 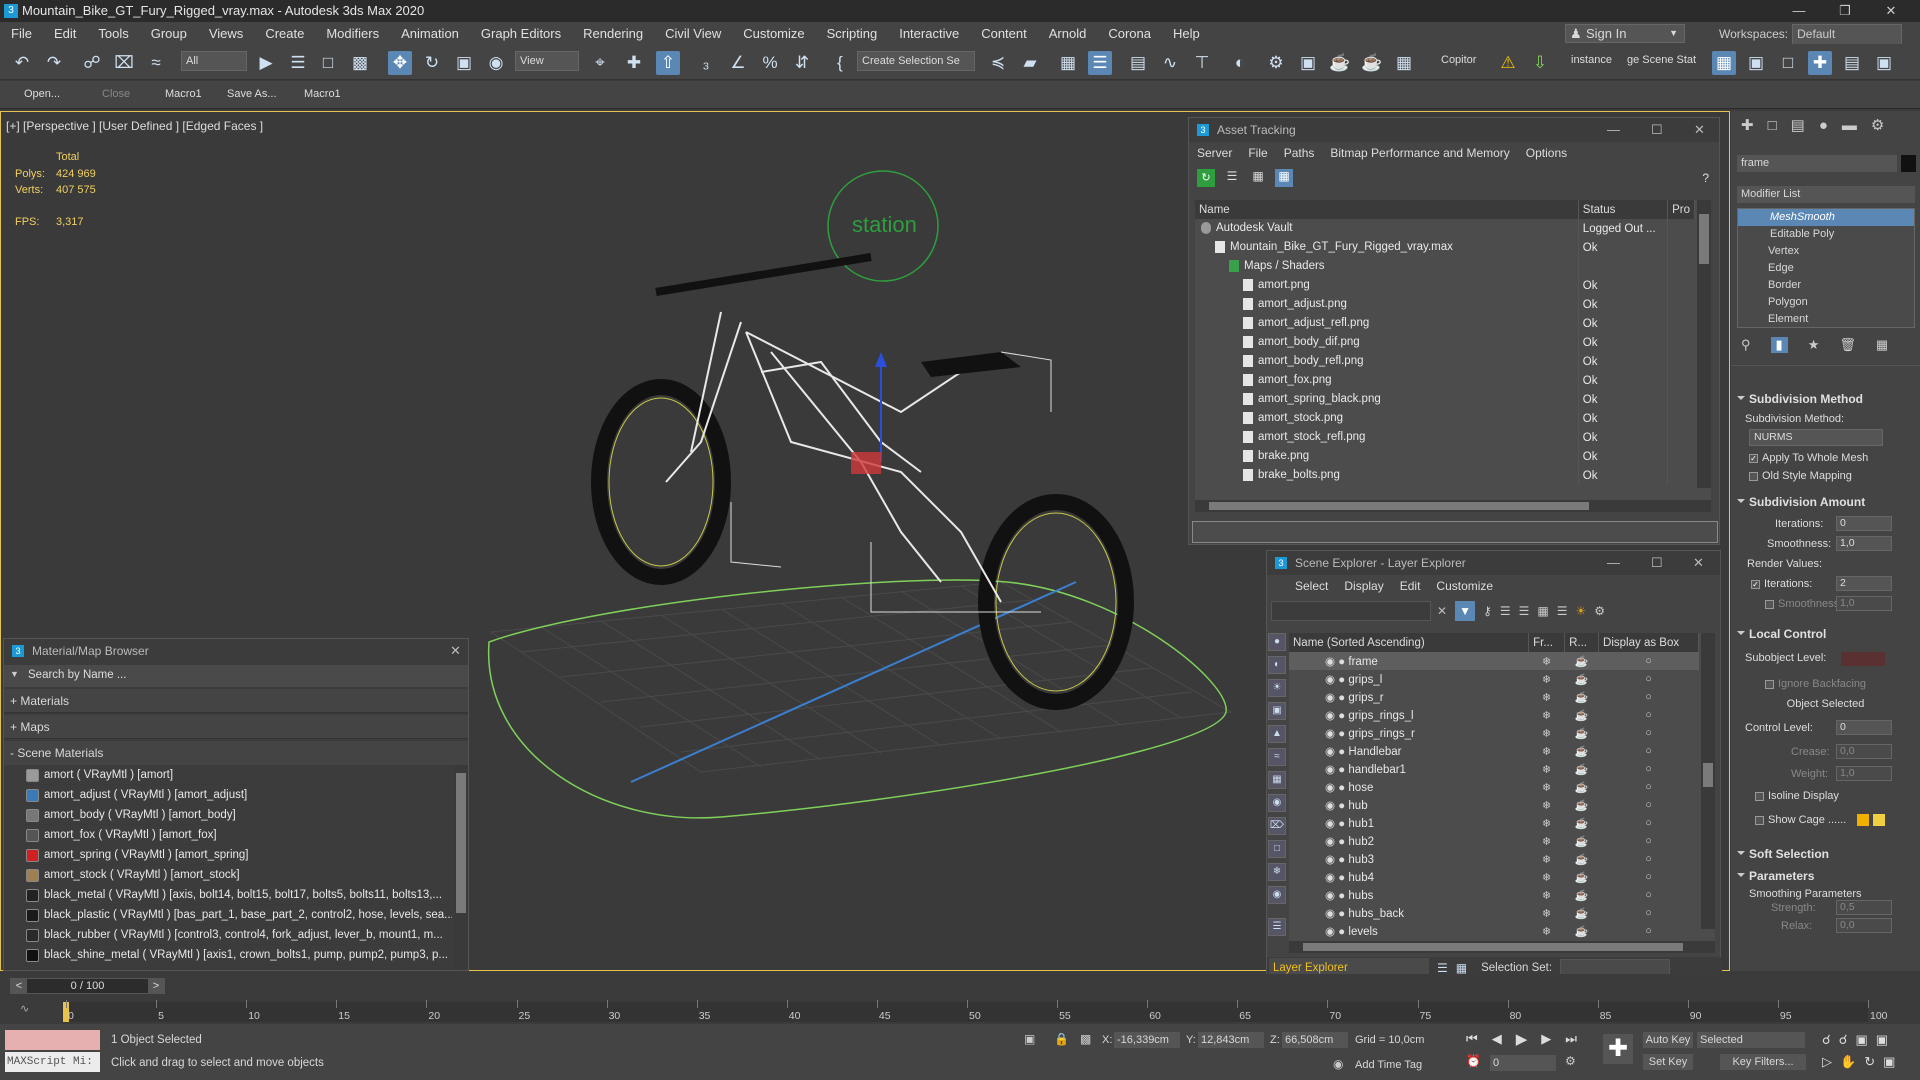 What do you see at coordinates (1505, 611) in the screenshot?
I see `create-layer-icon: ☰` at bounding box center [1505, 611].